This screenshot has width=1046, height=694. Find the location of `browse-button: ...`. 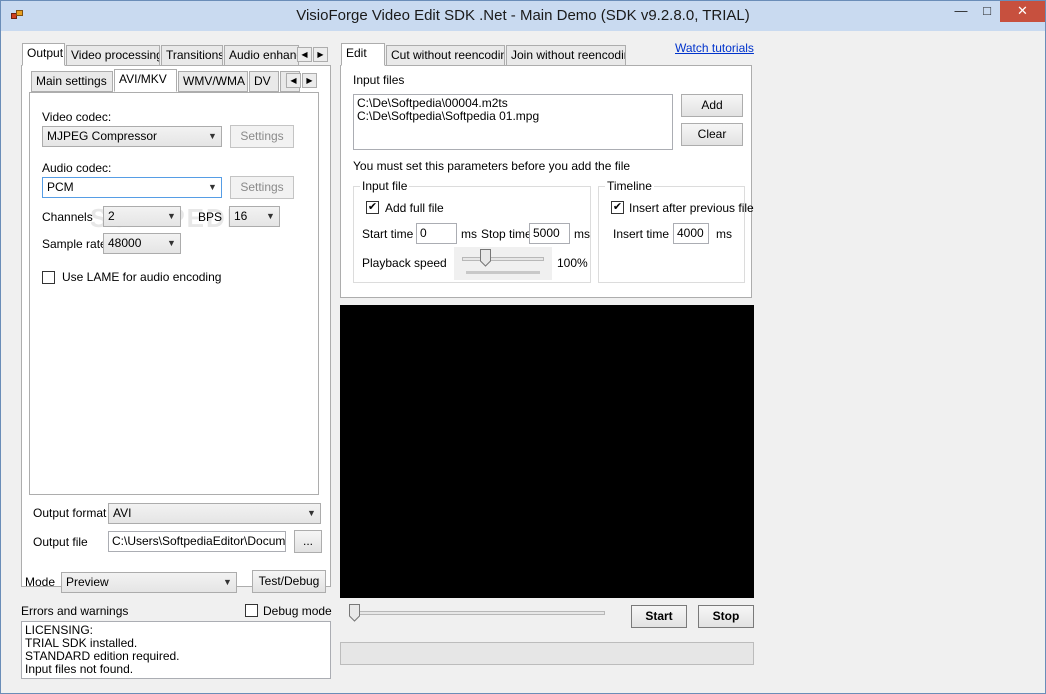

browse-button: ... is located at coordinates (308, 541).